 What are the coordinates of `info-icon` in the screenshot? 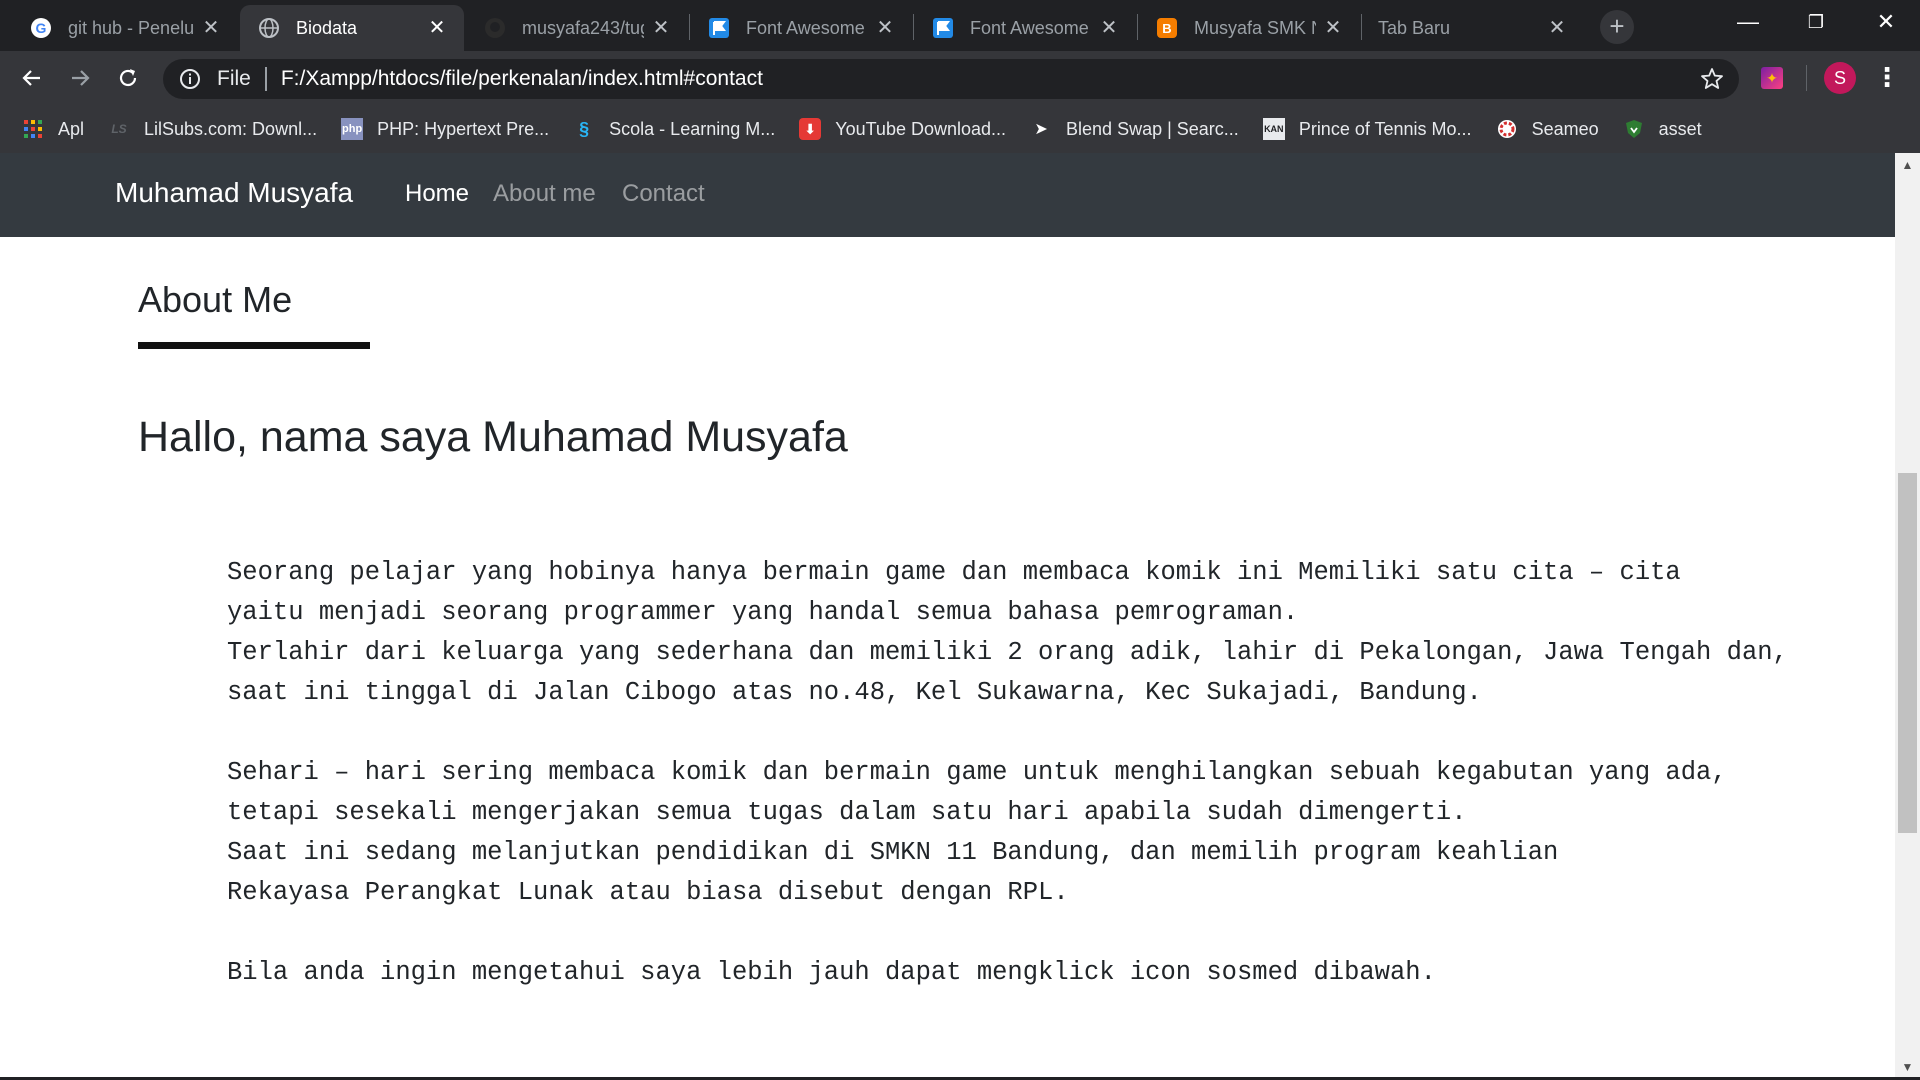 It's located at (190, 79).